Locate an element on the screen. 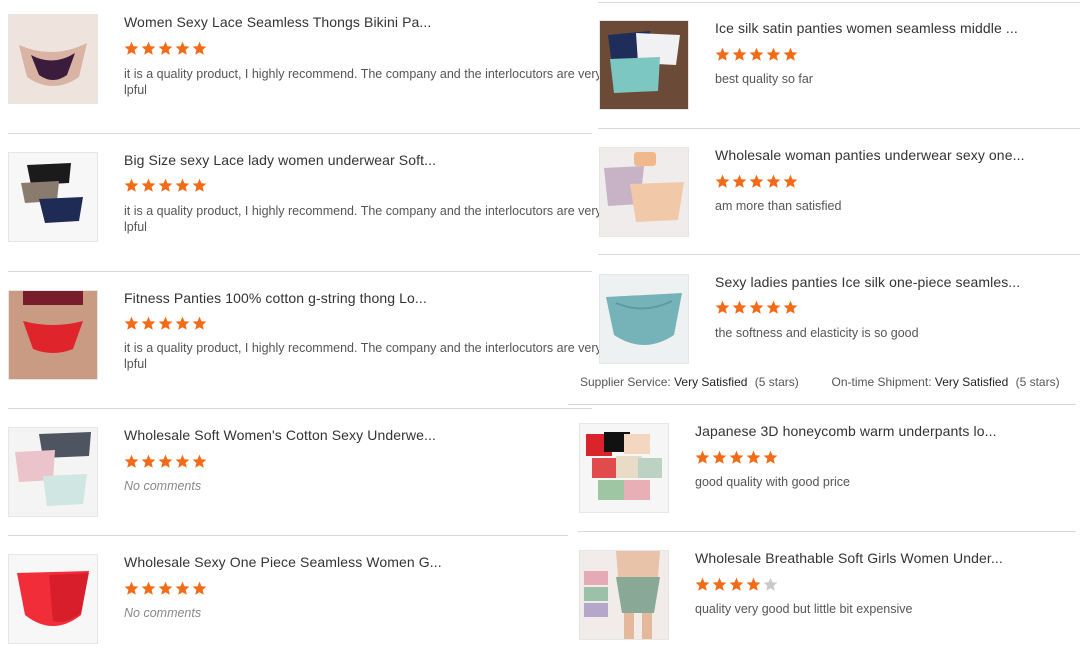  review-comment: good quality with good price is located at coordinates (772, 482).